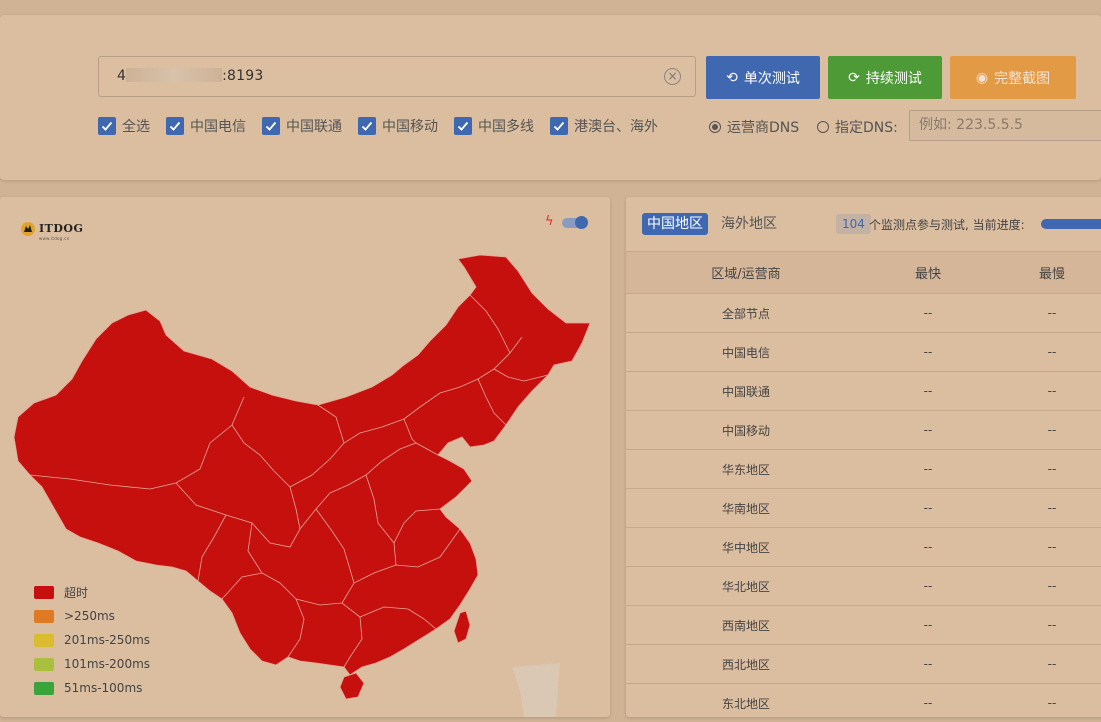  What do you see at coordinates (92, 688) in the screenshot?
I see `legend-item: 51ms-100ms` at bounding box center [92, 688].